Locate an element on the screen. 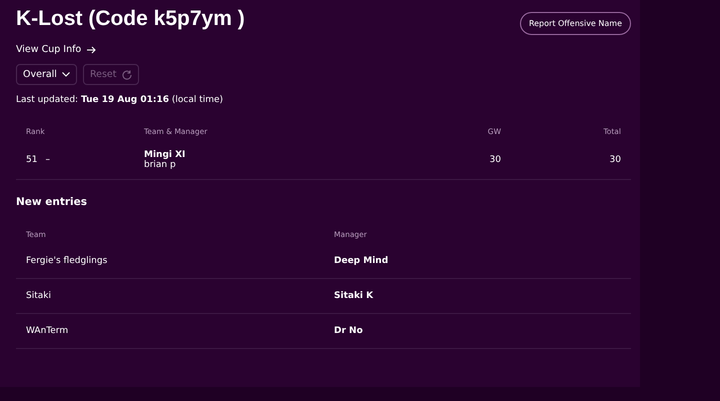 The image size is (720, 401). section-heading: New entries is located at coordinates (52, 202).